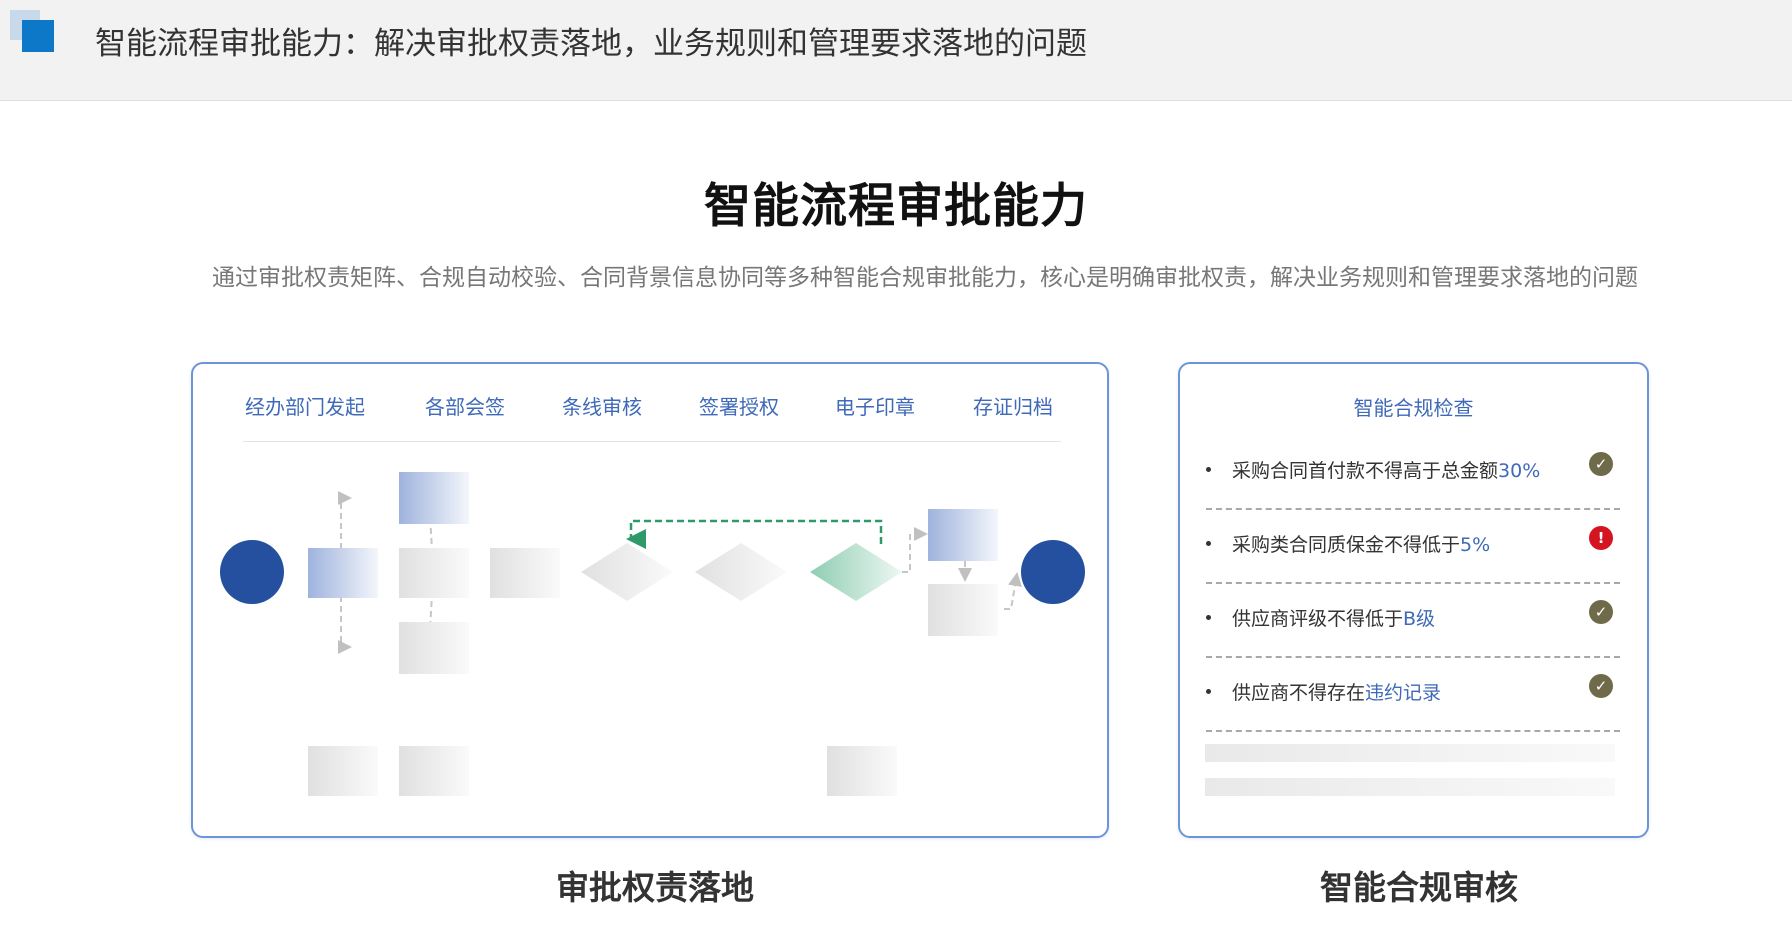  What do you see at coordinates (1419, 887) in the screenshot?
I see `caption-compliance: 智能合规审核` at bounding box center [1419, 887].